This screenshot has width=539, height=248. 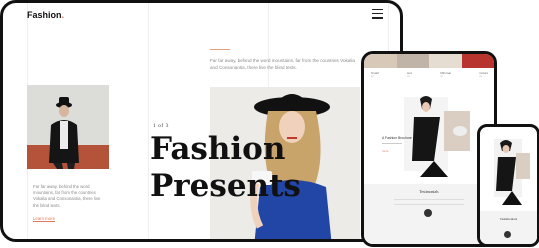 What do you see at coordinates (225, 186) in the screenshot?
I see `hero-title-line2: Presents` at bounding box center [225, 186].